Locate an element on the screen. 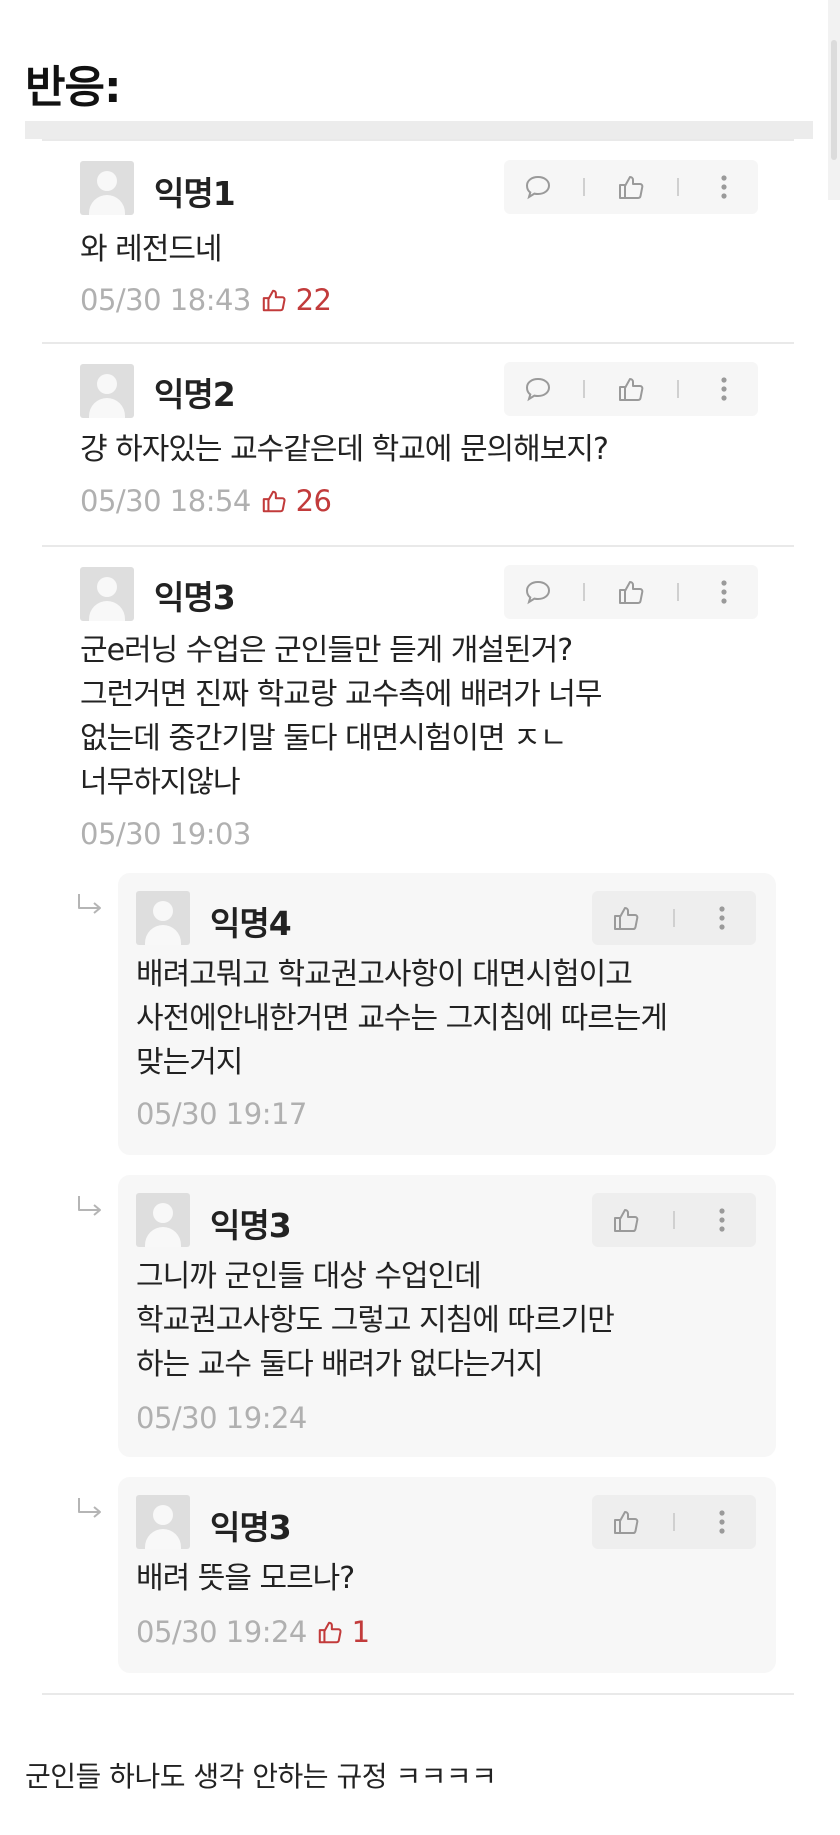 Image resolution: width=840 pixels, height=1835 pixels. comment-author: 익명1 is located at coordinates (195, 193).